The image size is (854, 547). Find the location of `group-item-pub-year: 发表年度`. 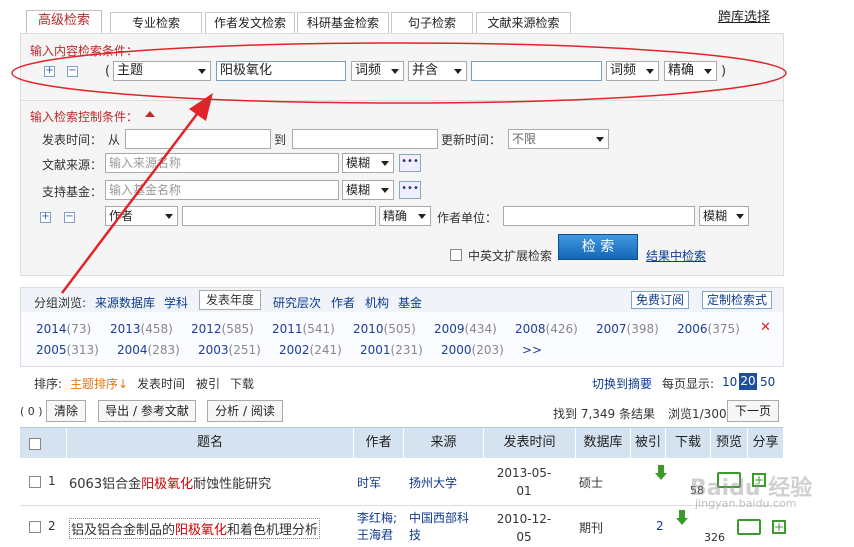

group-item-pub-year: 发表年度 is located at coordinates (230, 300).